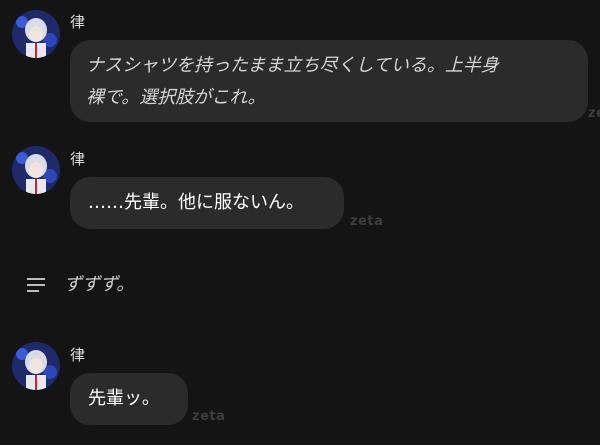 Image resolution: width=600 pixels, height=445 pixels. What do you see at coordinates (99, 284) in the screenshot?
I see `user-message-text: ずずず。` at bounding box center [99, 284].